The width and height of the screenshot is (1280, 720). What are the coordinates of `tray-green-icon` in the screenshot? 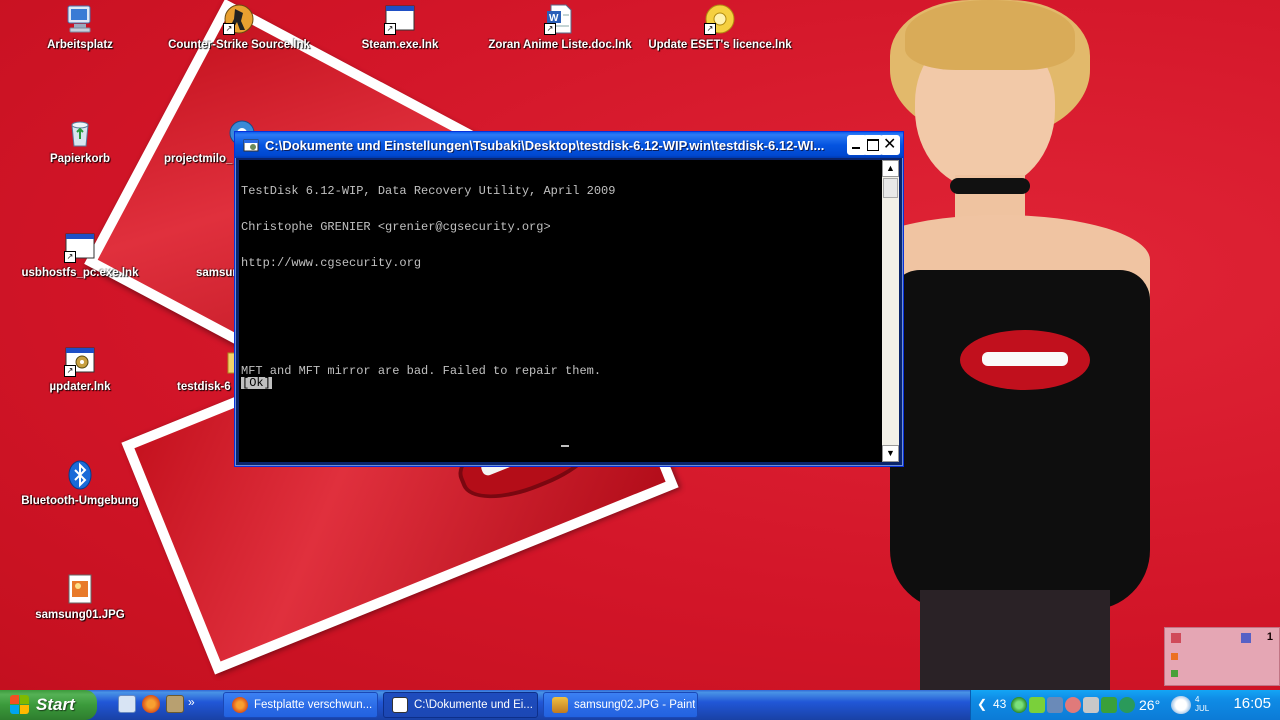 It's located at (1109, 705).